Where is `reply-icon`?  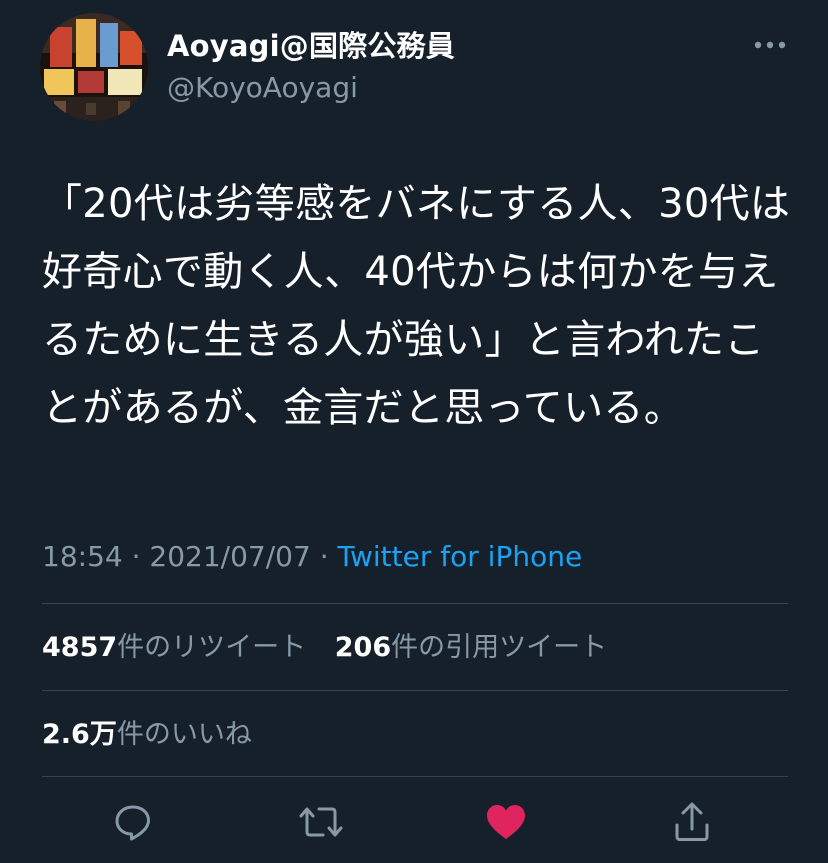
reply-icon is located at coordinates (132, 823).